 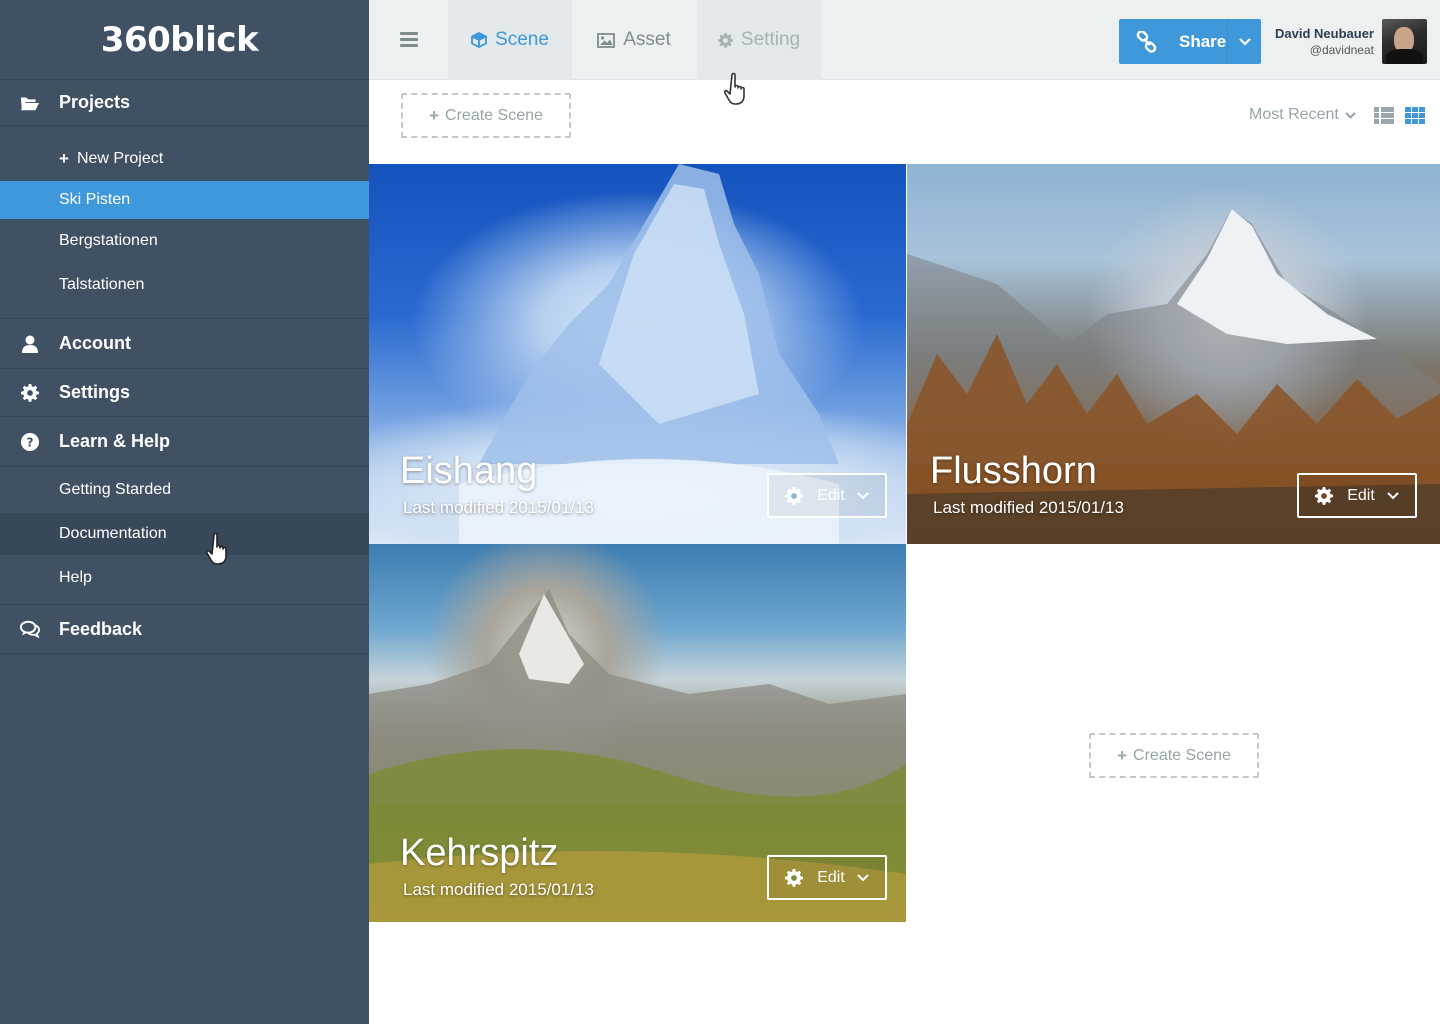 What do you see at coordinates (184, 629) in the screenshot?
I see `sidebar-section-feedback: Feedback` at bounding box center [184, 629].